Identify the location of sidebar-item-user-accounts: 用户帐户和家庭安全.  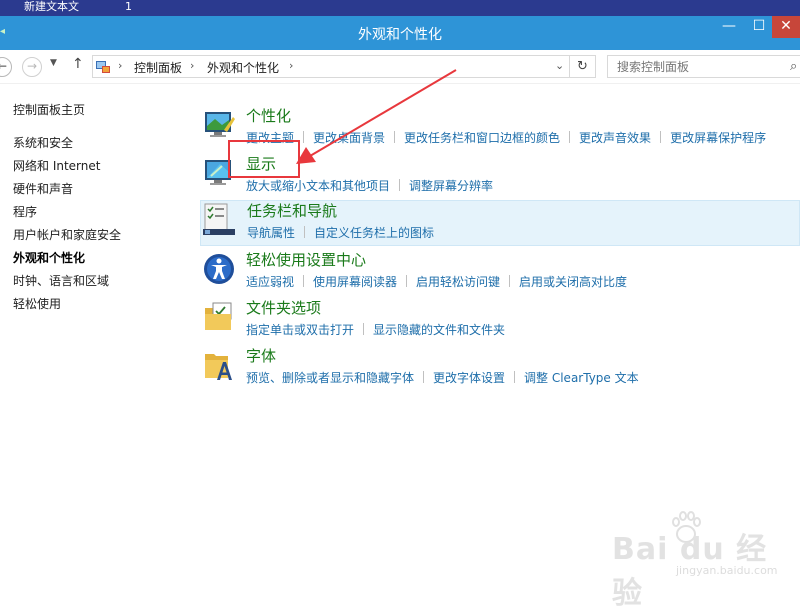
(67, 234).